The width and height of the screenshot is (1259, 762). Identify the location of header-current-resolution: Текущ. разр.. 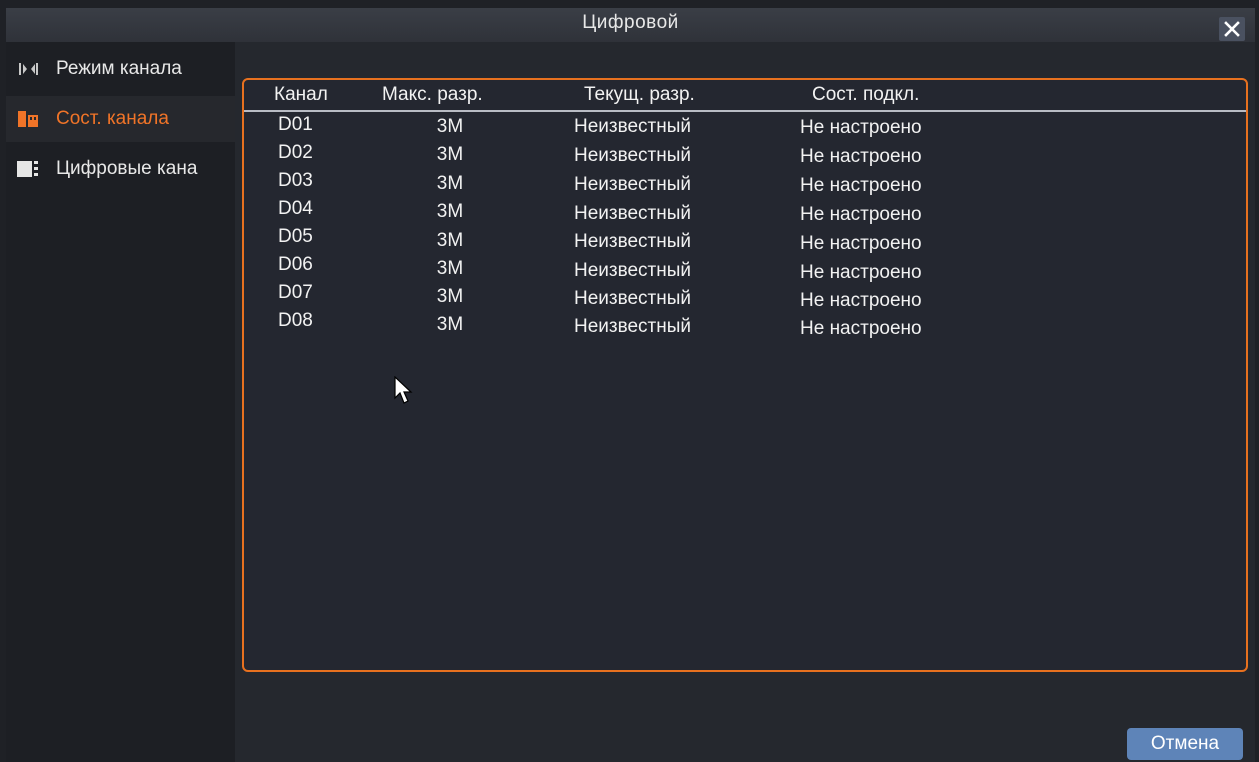
(639, 94).